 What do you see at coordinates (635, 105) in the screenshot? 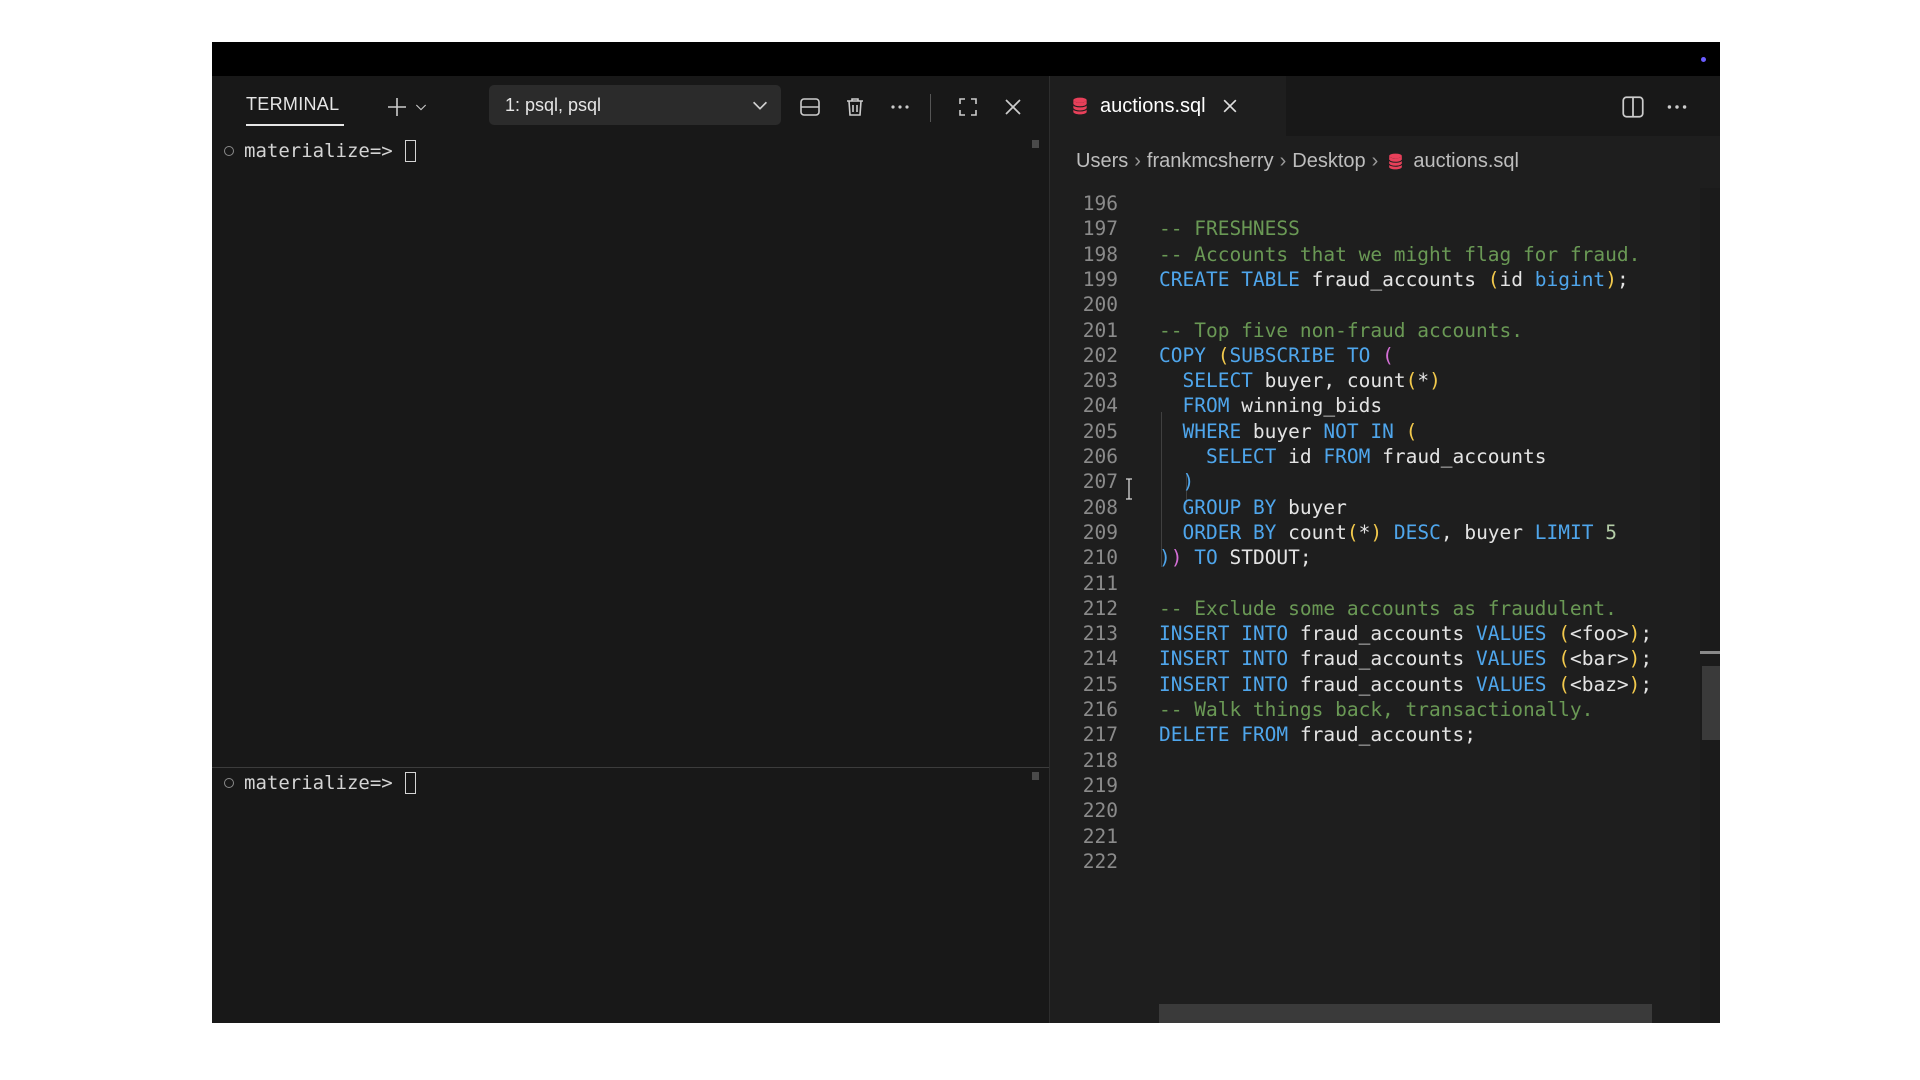
I see `terminal-session-select: 1: psql, psql` at bounding box center [635, 105].